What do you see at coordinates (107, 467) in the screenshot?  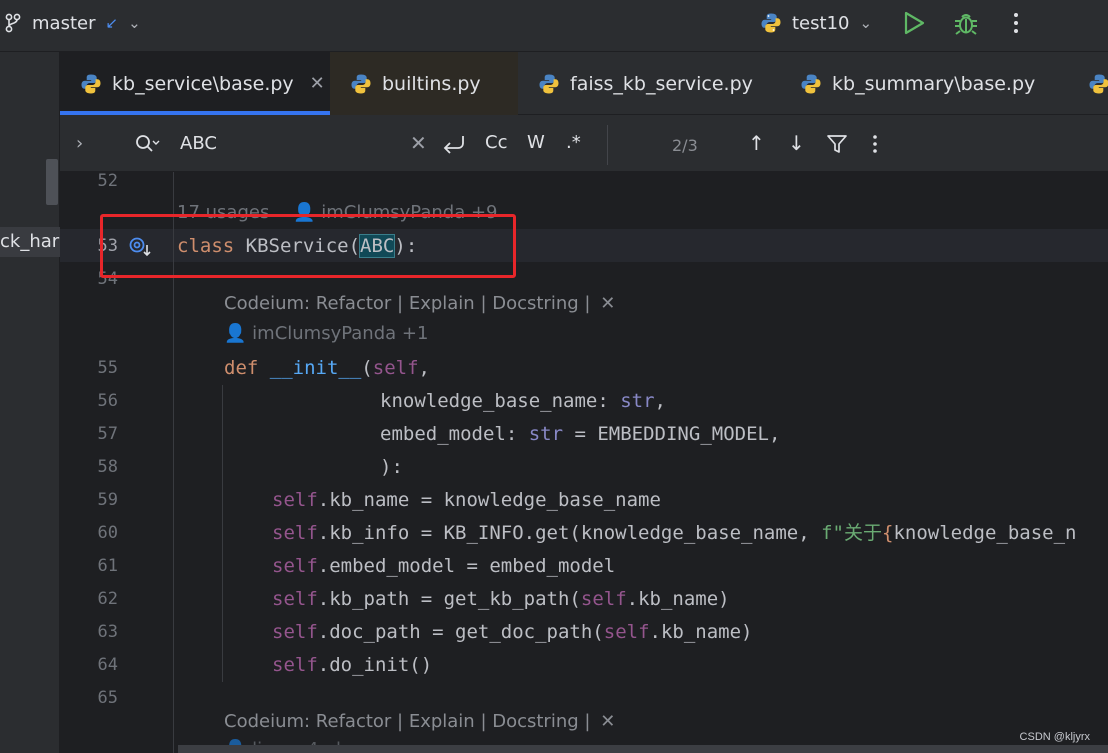 I see `line-number: 58` at bounding box center [107, 467].